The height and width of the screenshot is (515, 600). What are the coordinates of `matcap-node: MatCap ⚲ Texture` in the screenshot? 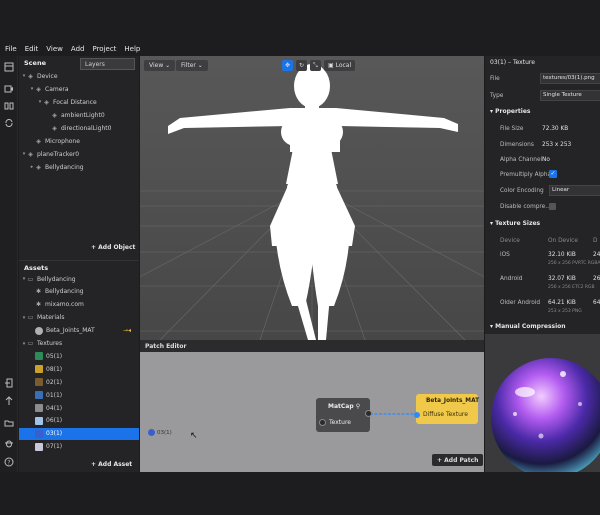 It's located at (344, 415).